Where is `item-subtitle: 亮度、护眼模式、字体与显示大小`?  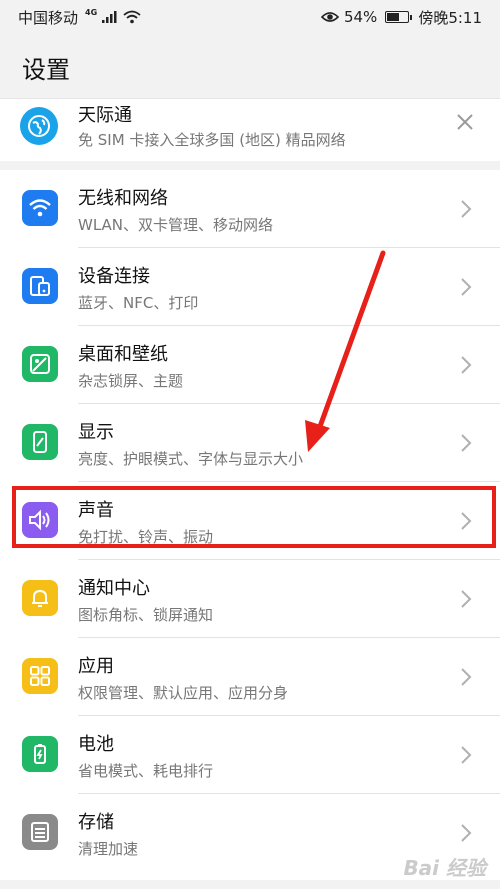
item-subtitle: 亮度、护眼模式、字体与显示大小 is located at coordinates (191, 459).